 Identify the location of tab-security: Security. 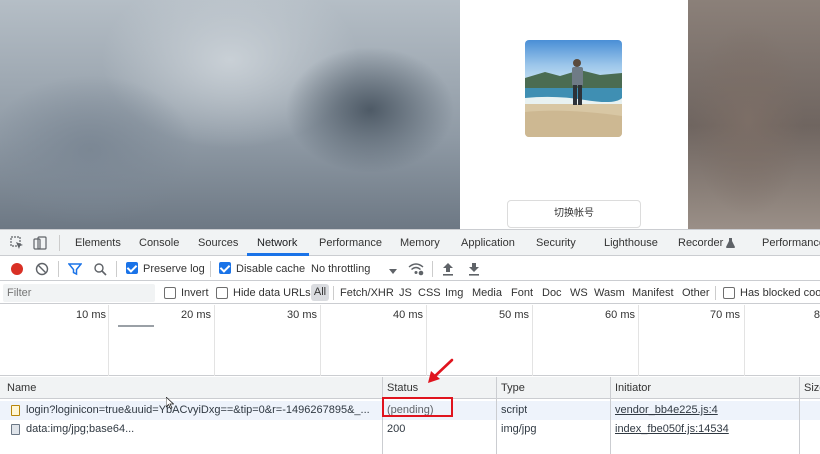
(556, 243).